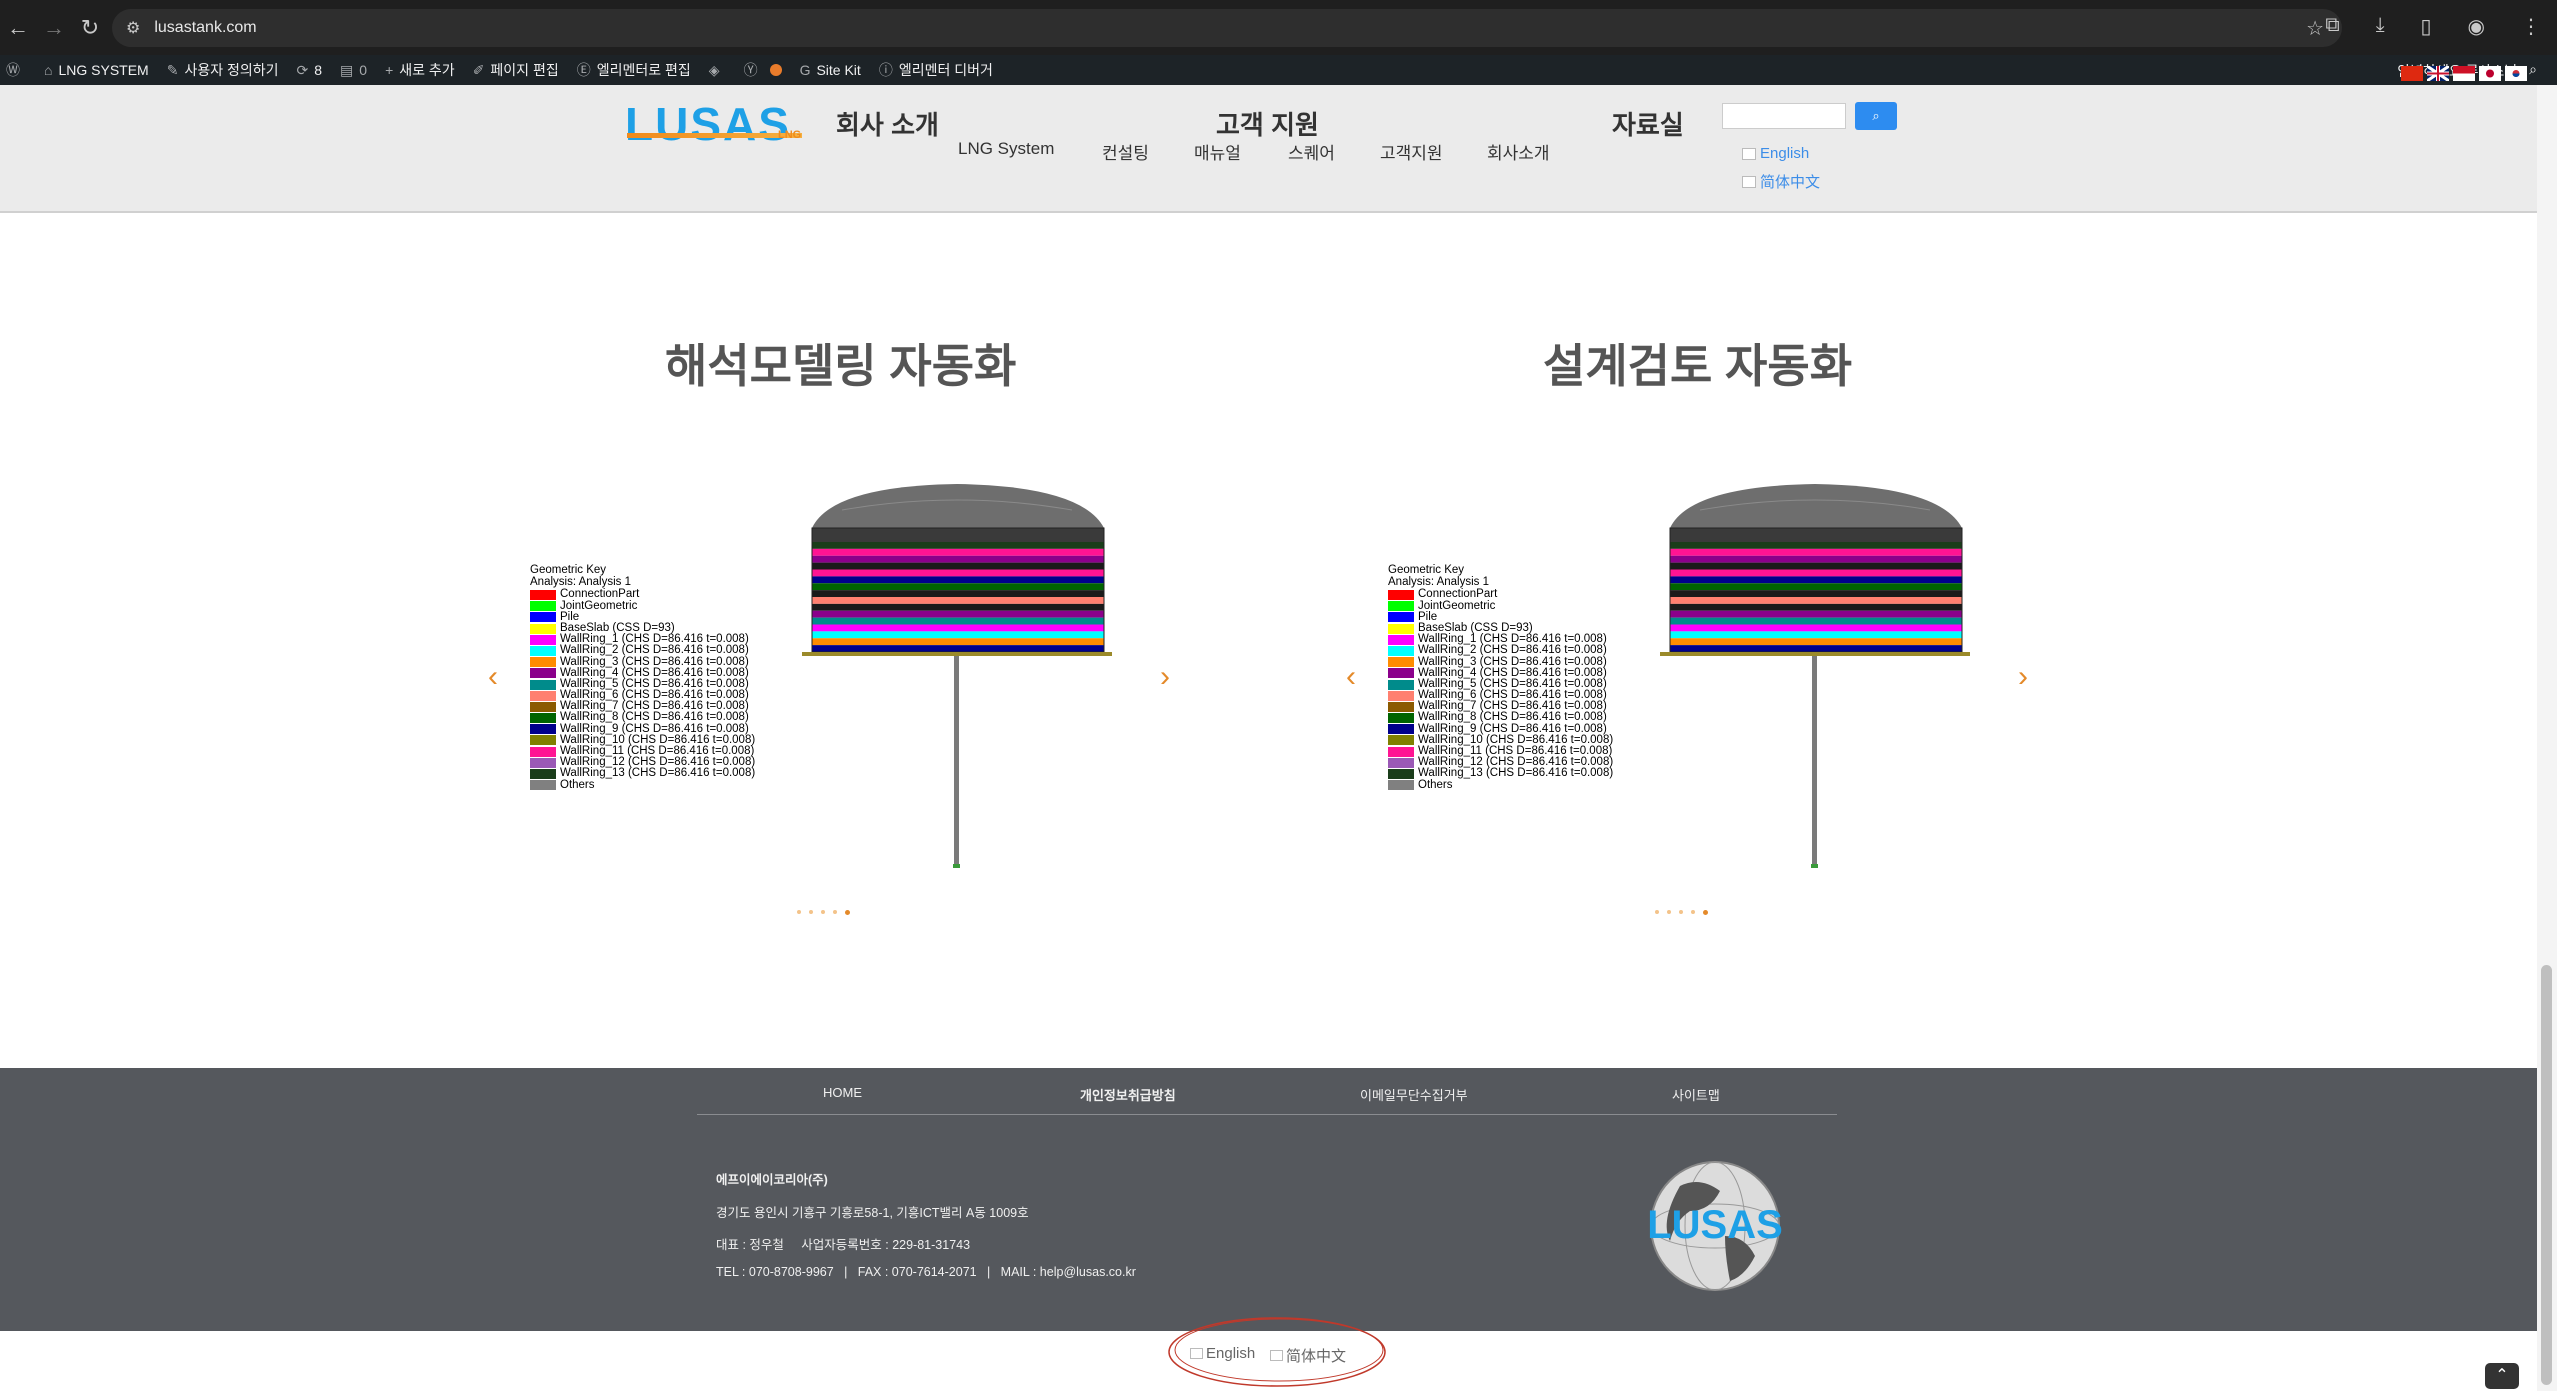  Describe the element at coordinates (1784, 116) in the screenshot. I see `search-input` at that location.